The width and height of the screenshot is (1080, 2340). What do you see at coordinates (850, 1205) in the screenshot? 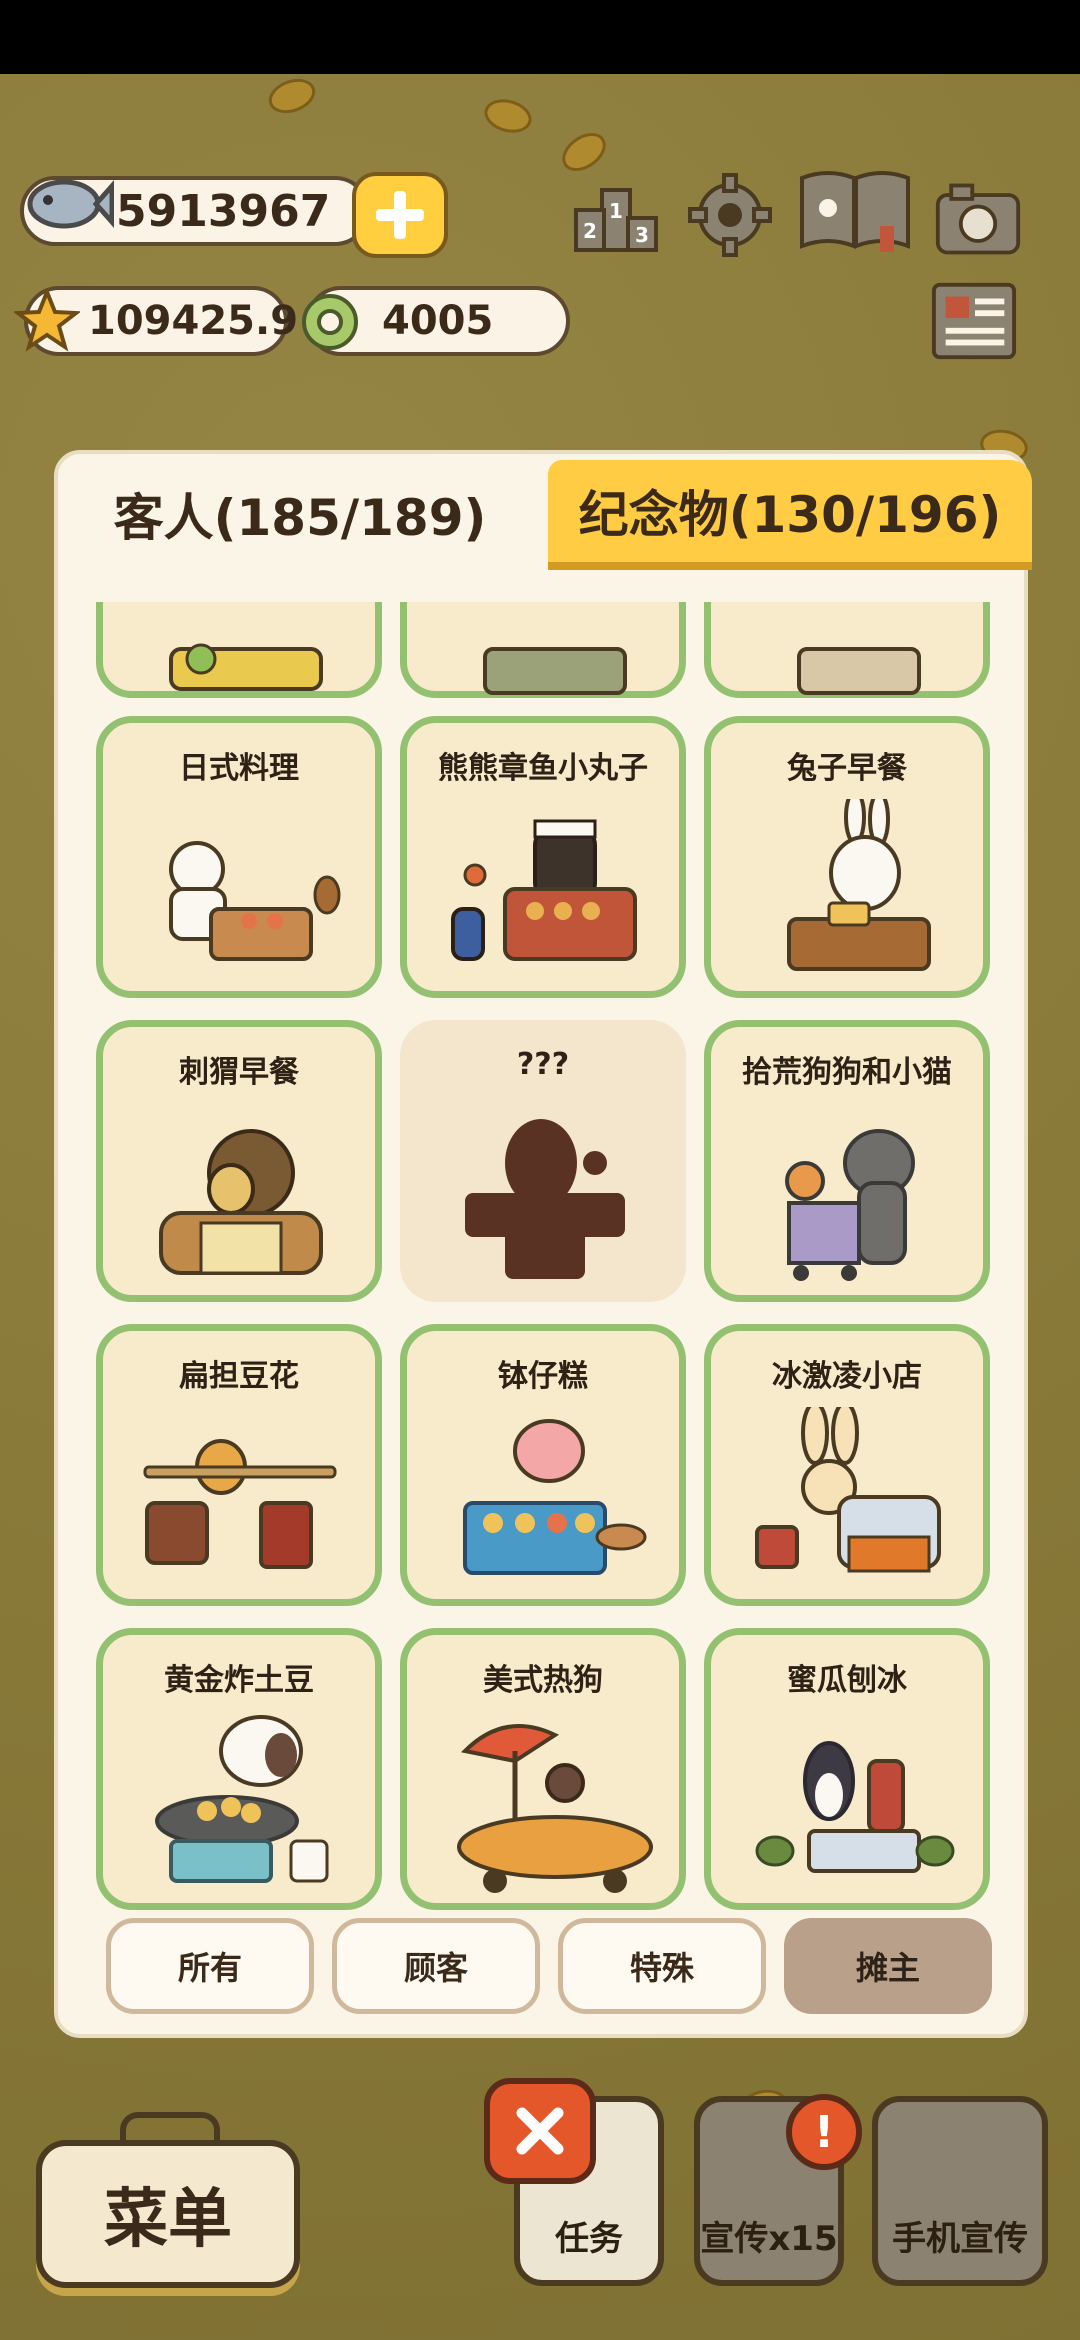
I see `scavenger-stall-icon` at bounding box center [850, 1205].